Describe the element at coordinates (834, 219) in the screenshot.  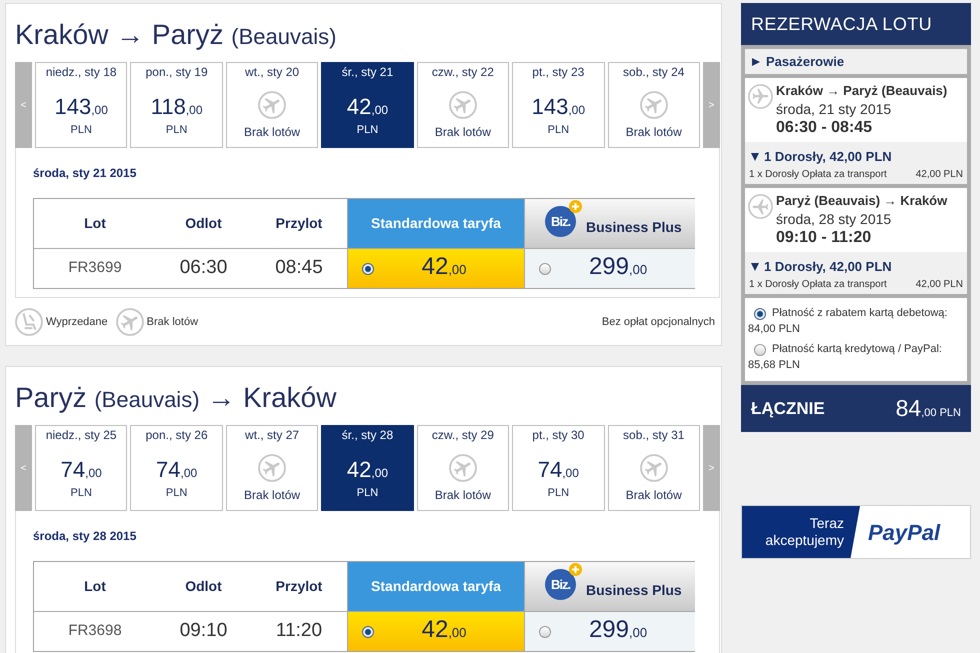
I see `flight-date: środa, 28 sty 2015` at that location.